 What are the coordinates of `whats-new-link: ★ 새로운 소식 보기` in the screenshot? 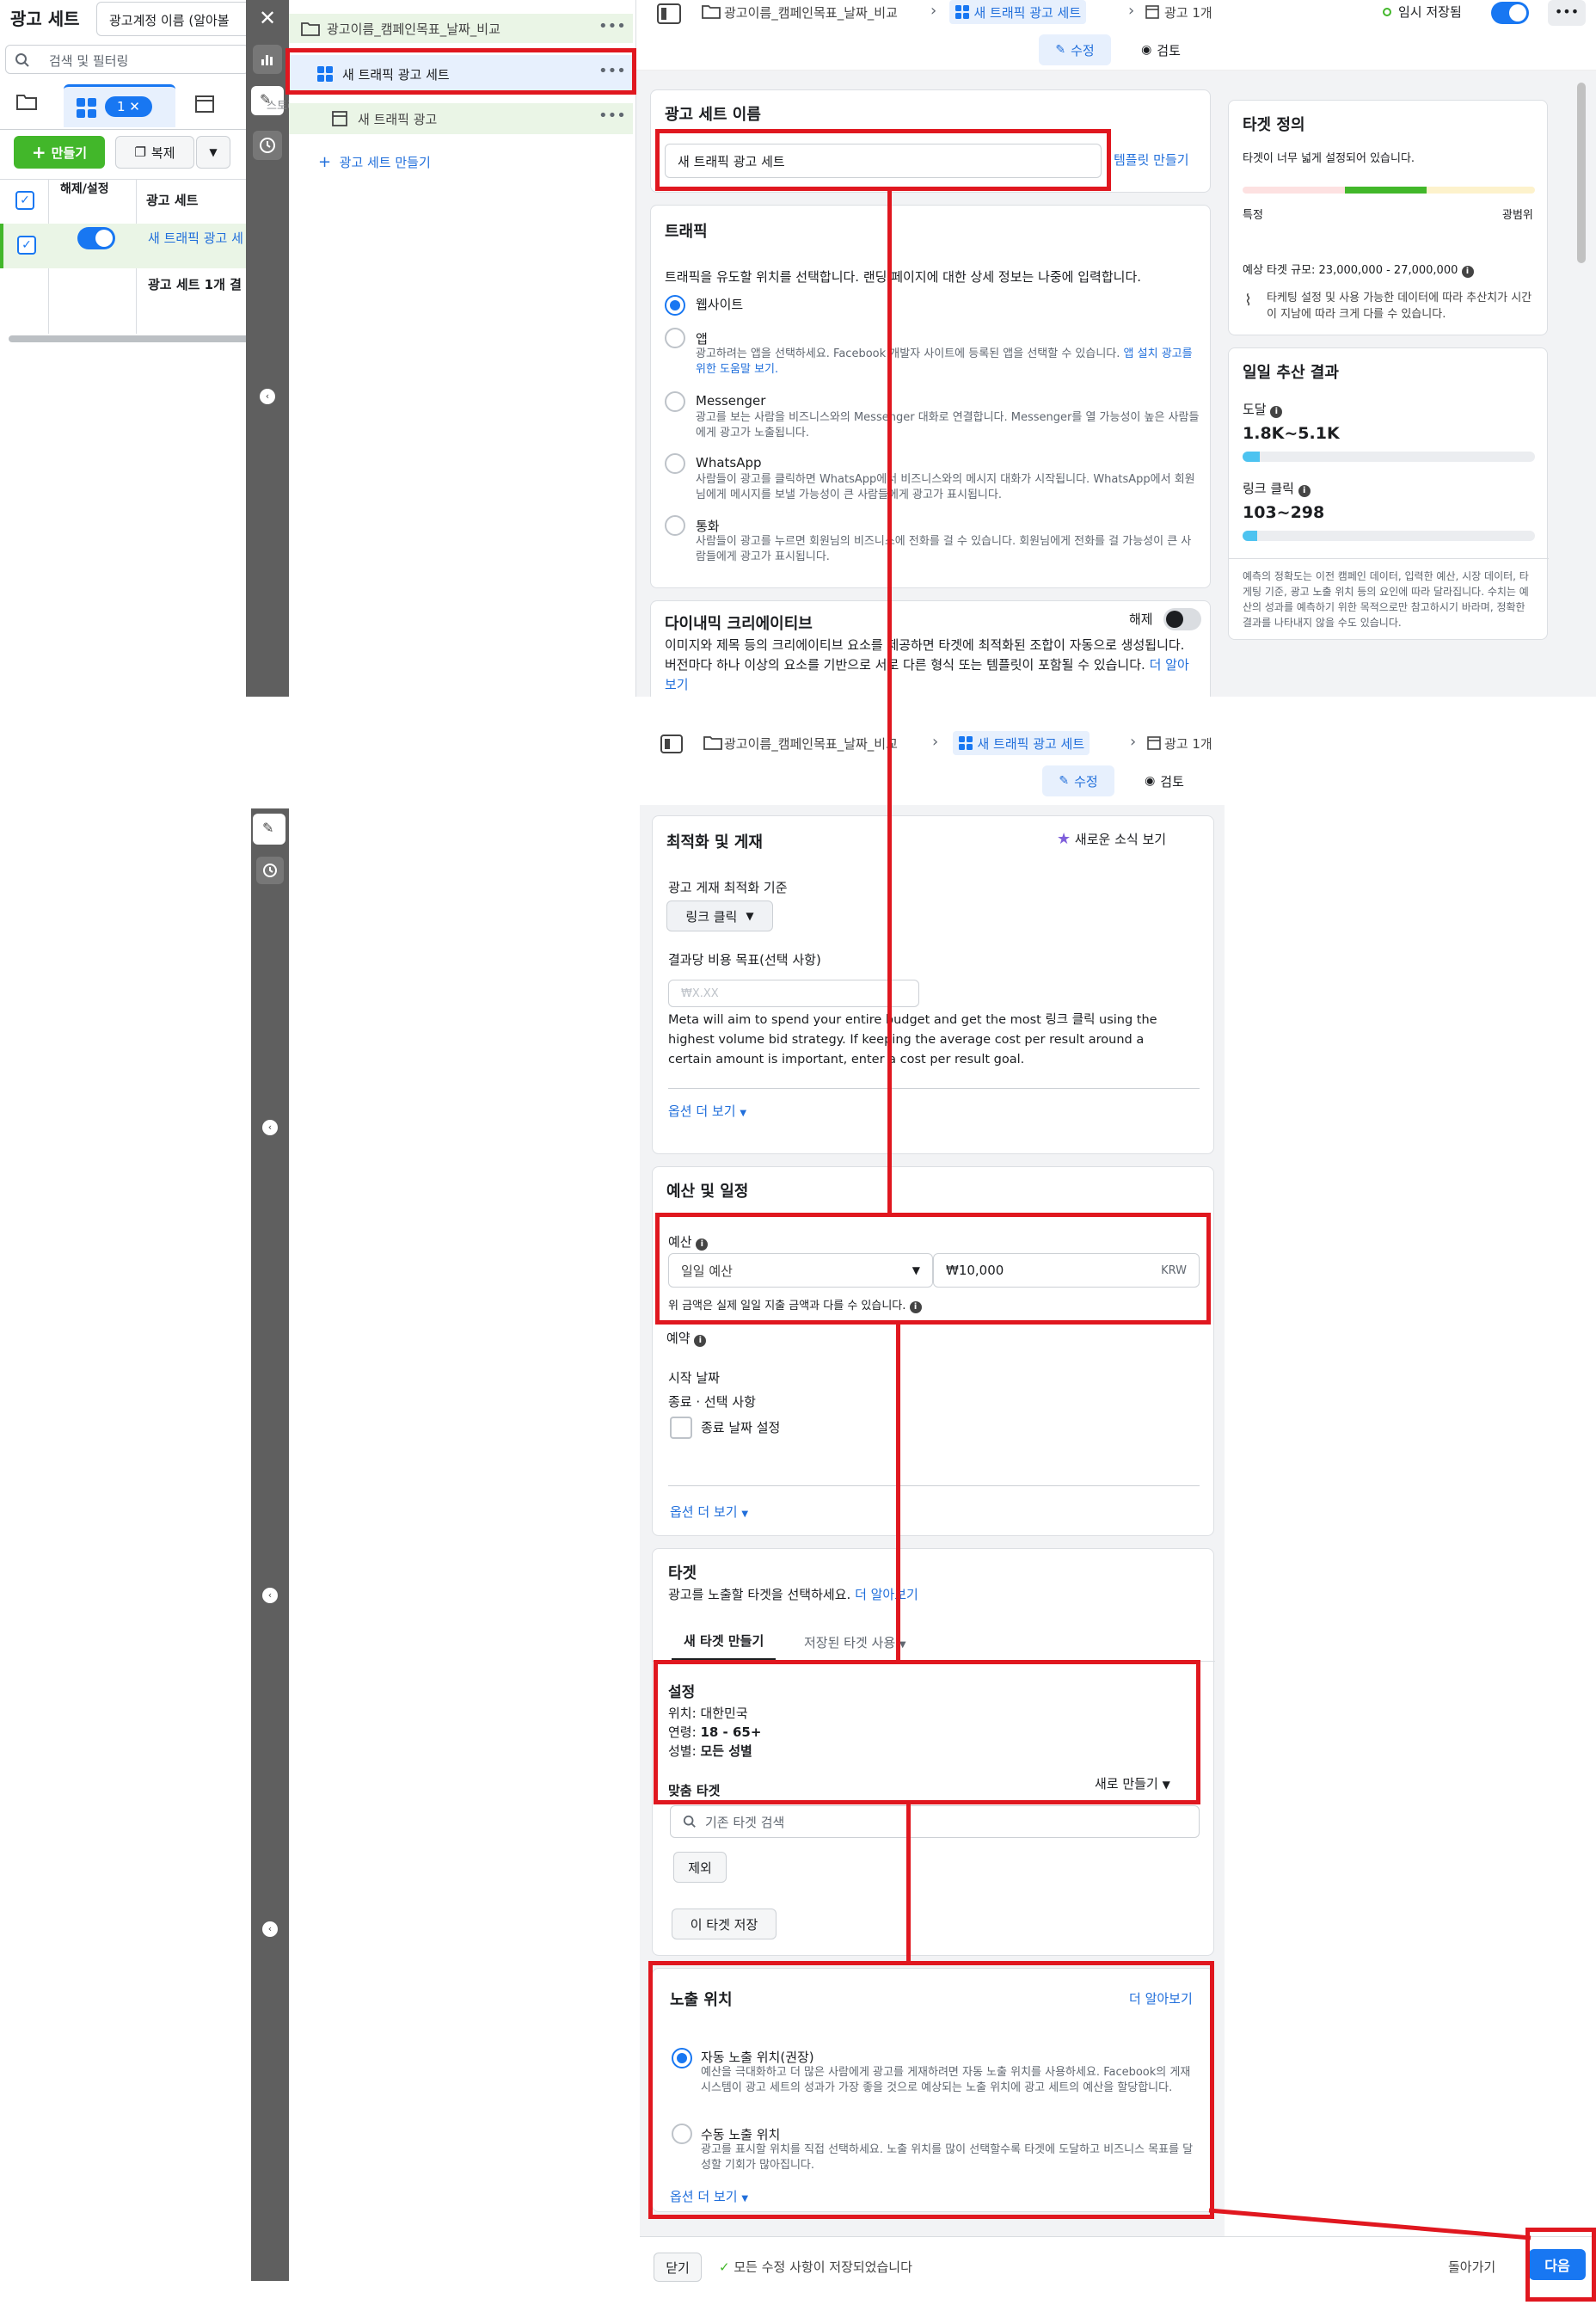 It's located at (1111, 839).